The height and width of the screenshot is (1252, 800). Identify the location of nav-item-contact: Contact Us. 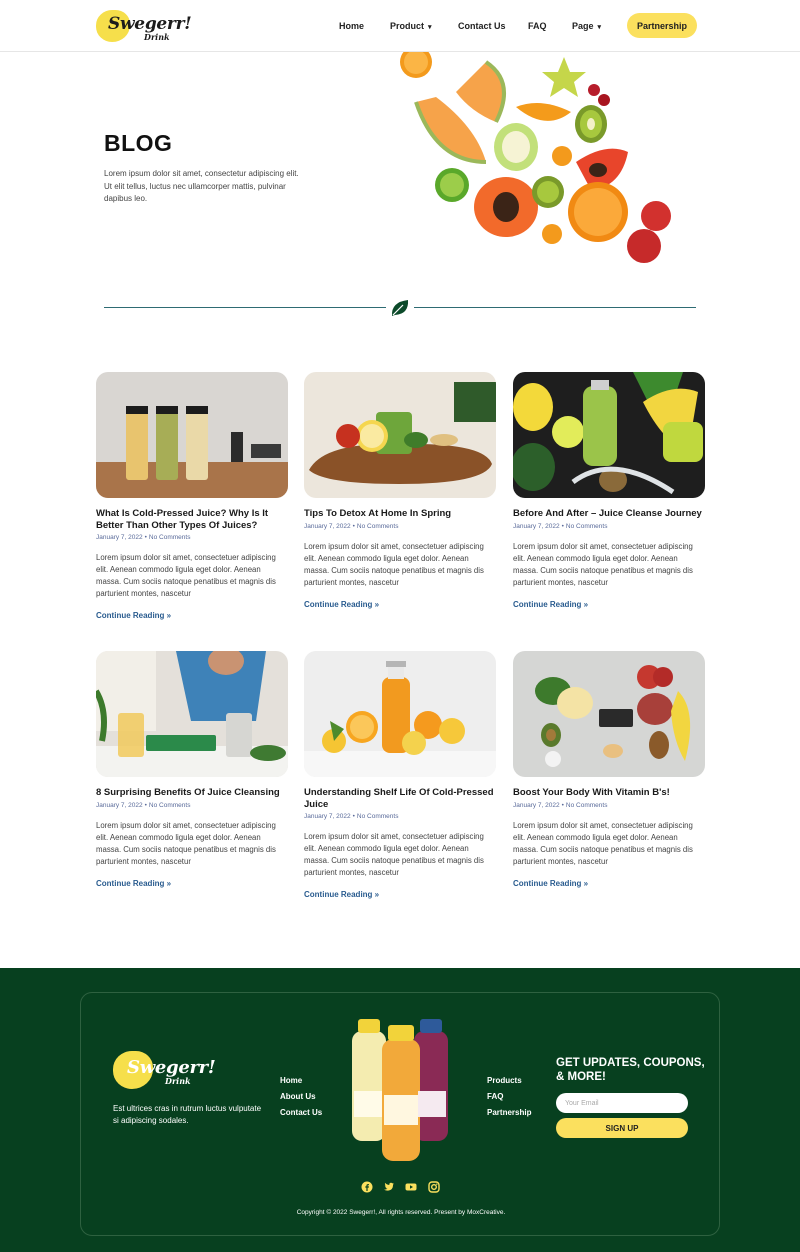
(482, 26).